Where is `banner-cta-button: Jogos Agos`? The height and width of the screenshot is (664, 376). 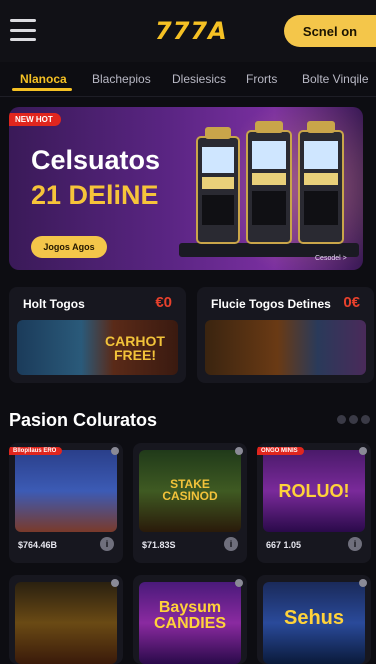
banner-cta-button: Jogos Agos is located at coordinates (69, 247).